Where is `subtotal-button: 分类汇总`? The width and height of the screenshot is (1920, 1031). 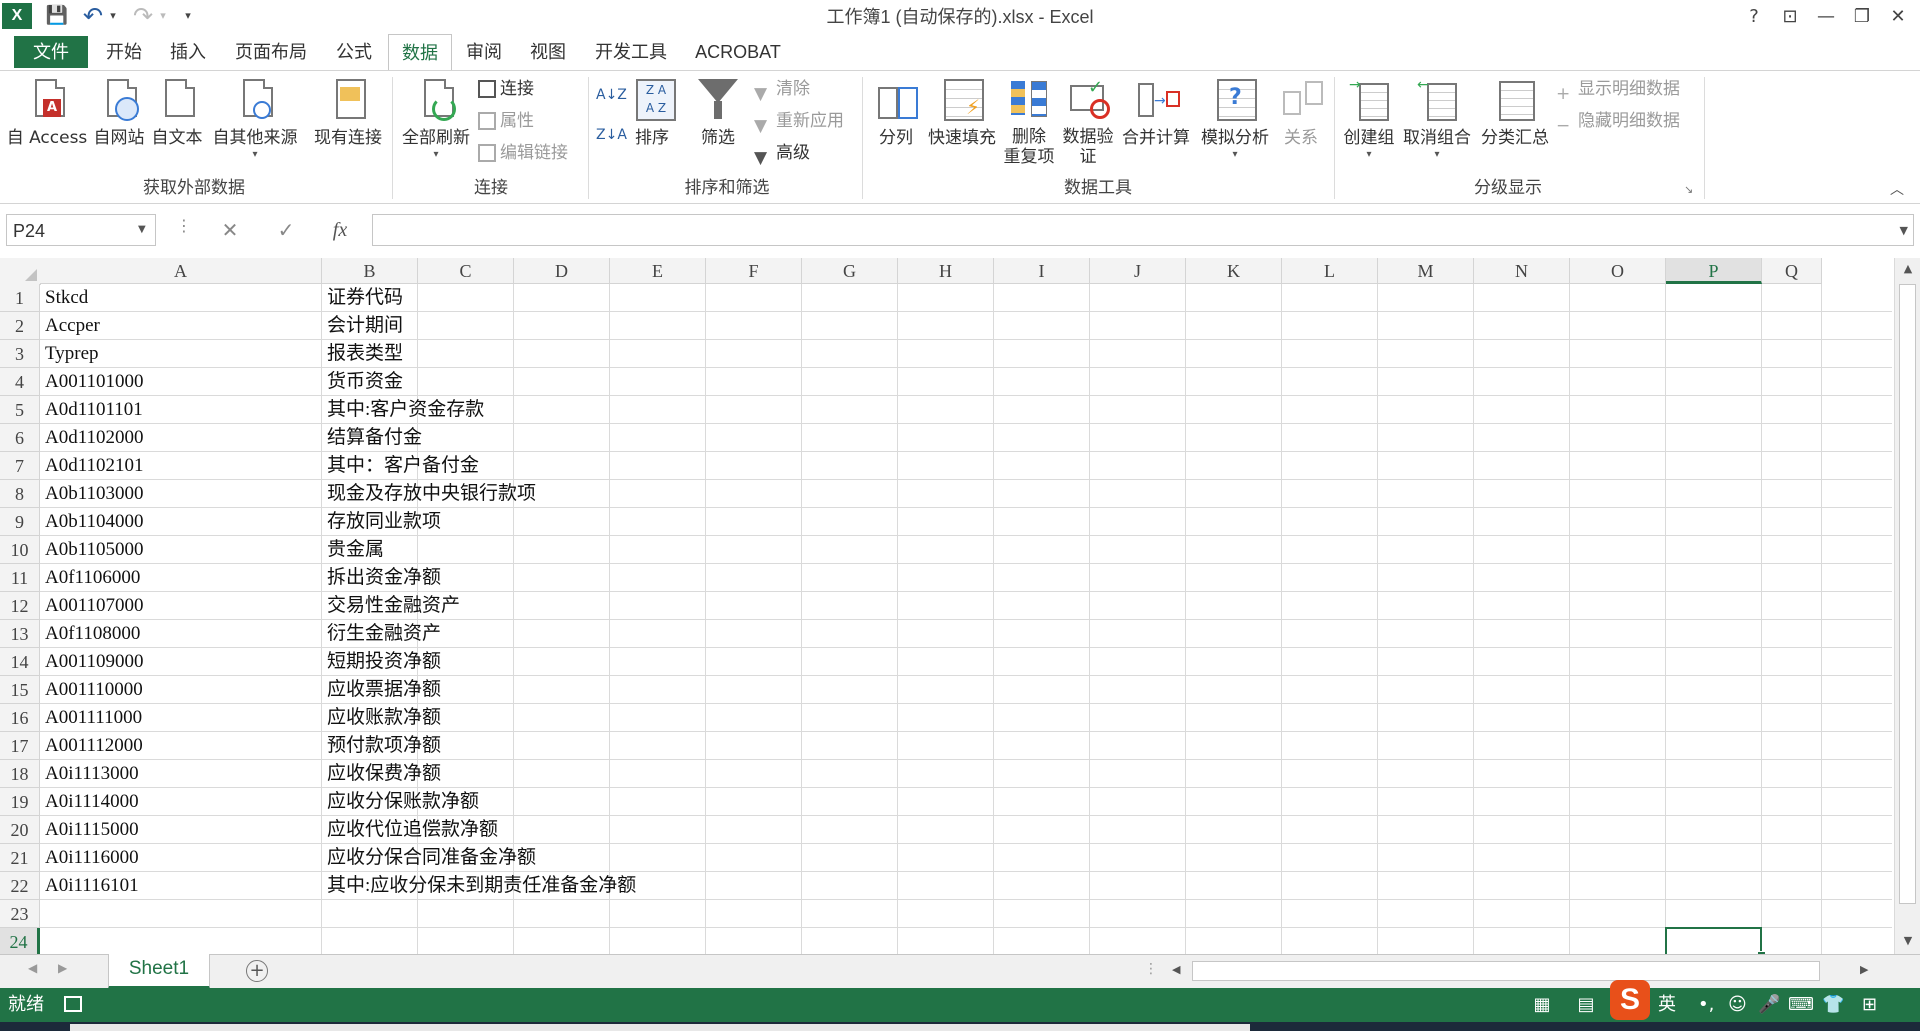
subtotal-button: 分类汇总 is located at coordinates (1515, 123).